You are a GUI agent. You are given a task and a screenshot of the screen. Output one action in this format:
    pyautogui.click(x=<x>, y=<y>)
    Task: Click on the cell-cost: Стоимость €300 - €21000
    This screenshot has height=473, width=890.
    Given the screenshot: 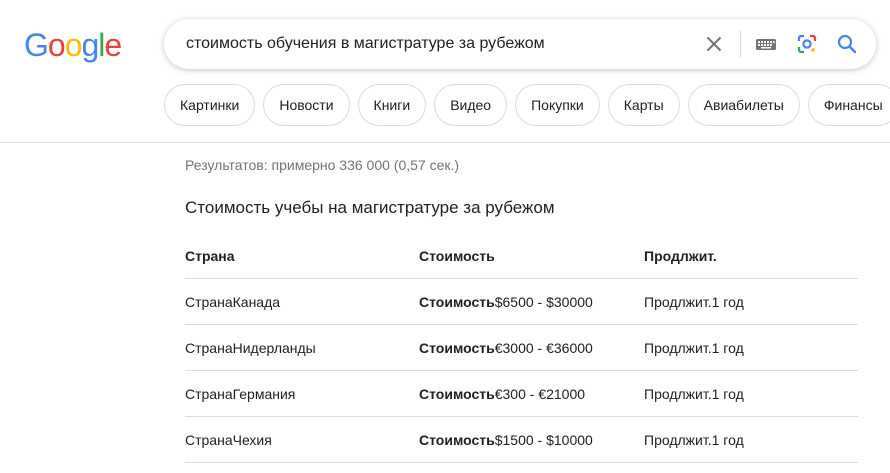 What is the action you would take?
    pyautogui.click(x=502, y=393)
    